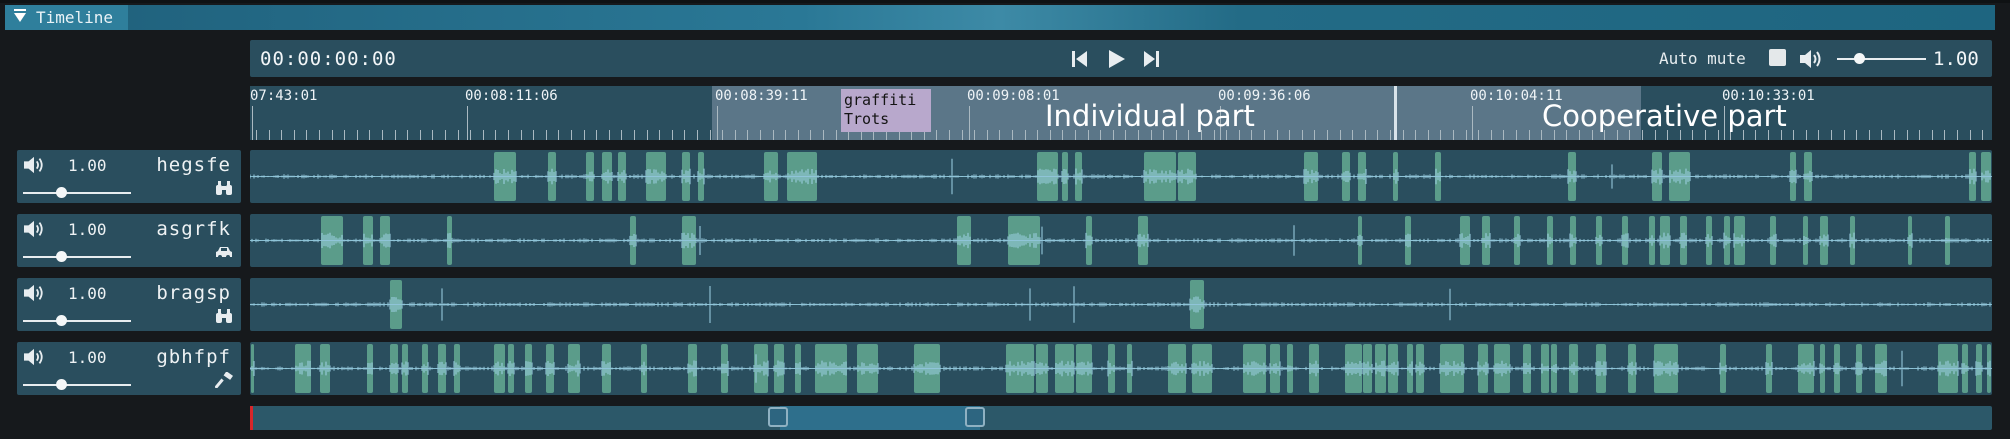  I want to click on auto-mute-checkbox, so click(1777, 57).